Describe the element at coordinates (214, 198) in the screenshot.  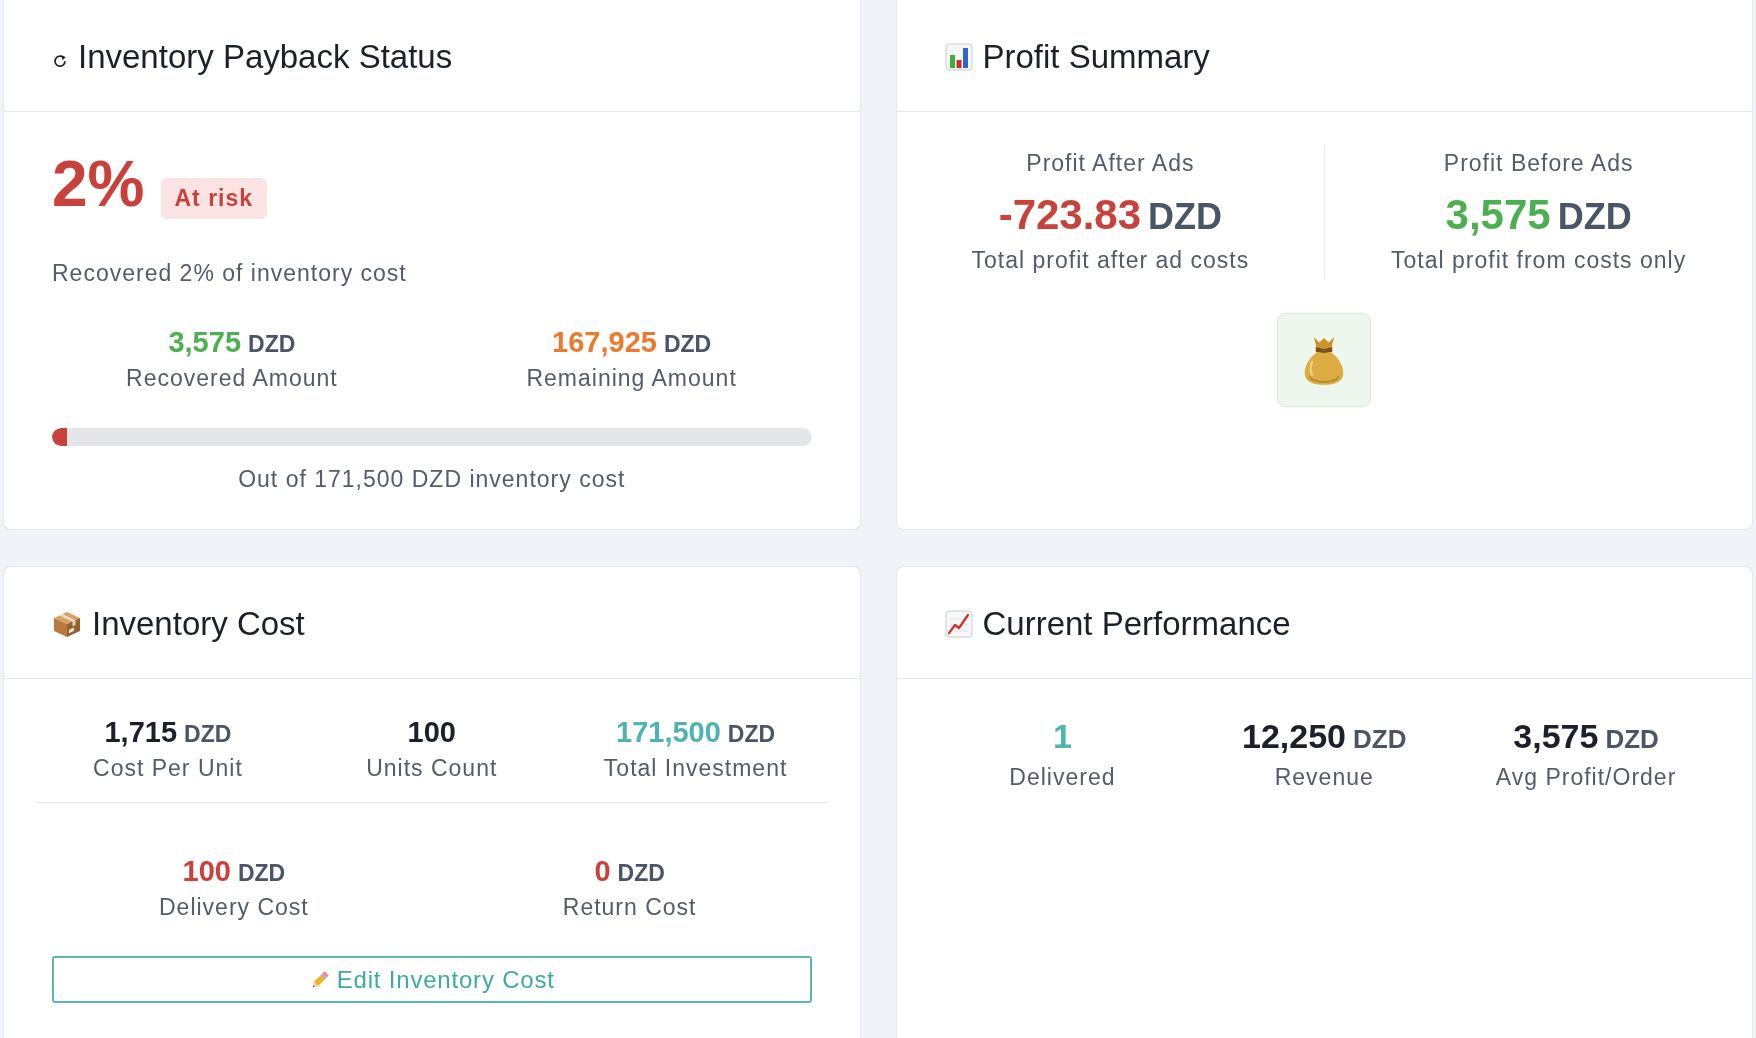
I see `status-badge: At risk` at that location.